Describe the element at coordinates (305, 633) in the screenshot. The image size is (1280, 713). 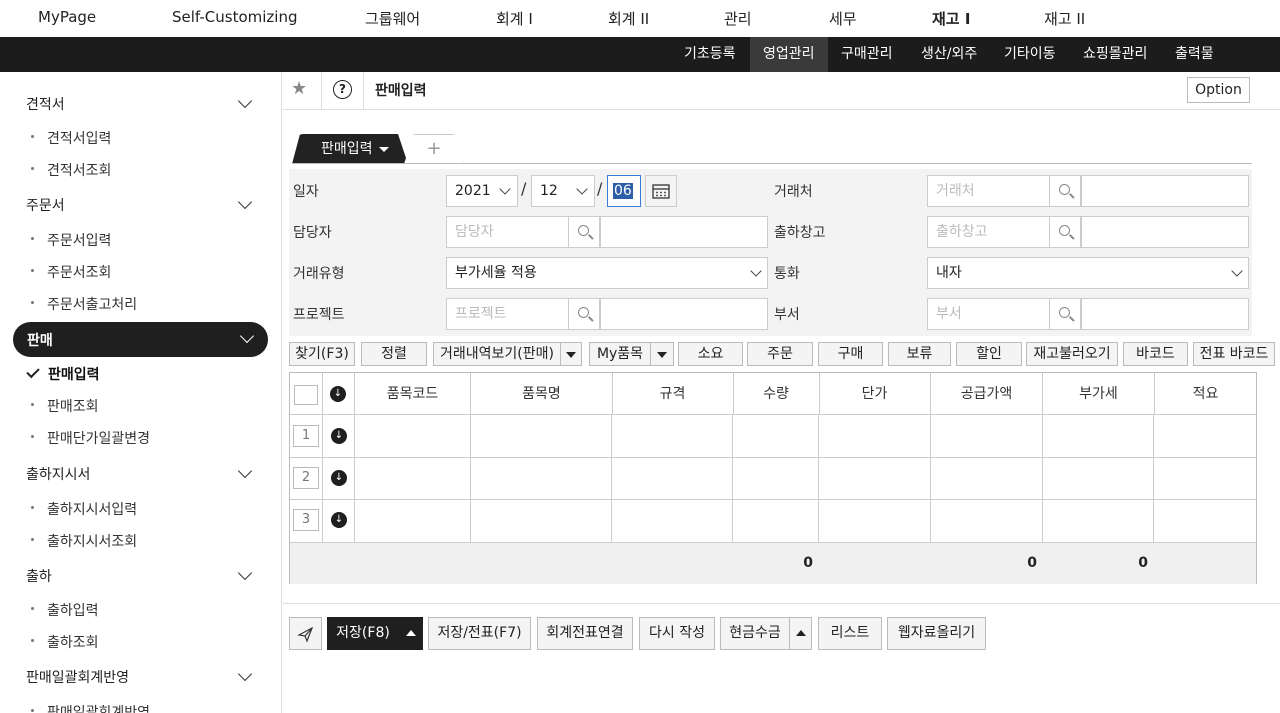
I see `send-button` at that location.